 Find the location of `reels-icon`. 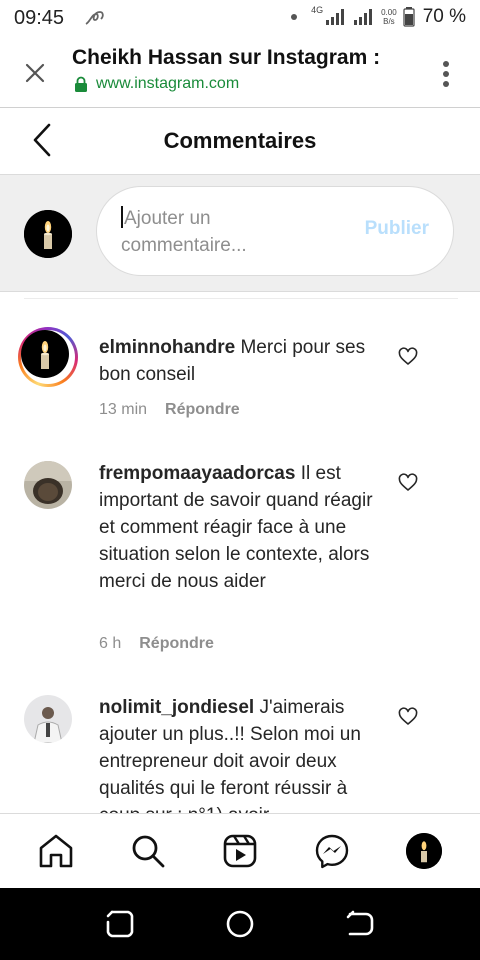

reels-icon is located at coordinates (240, 851).